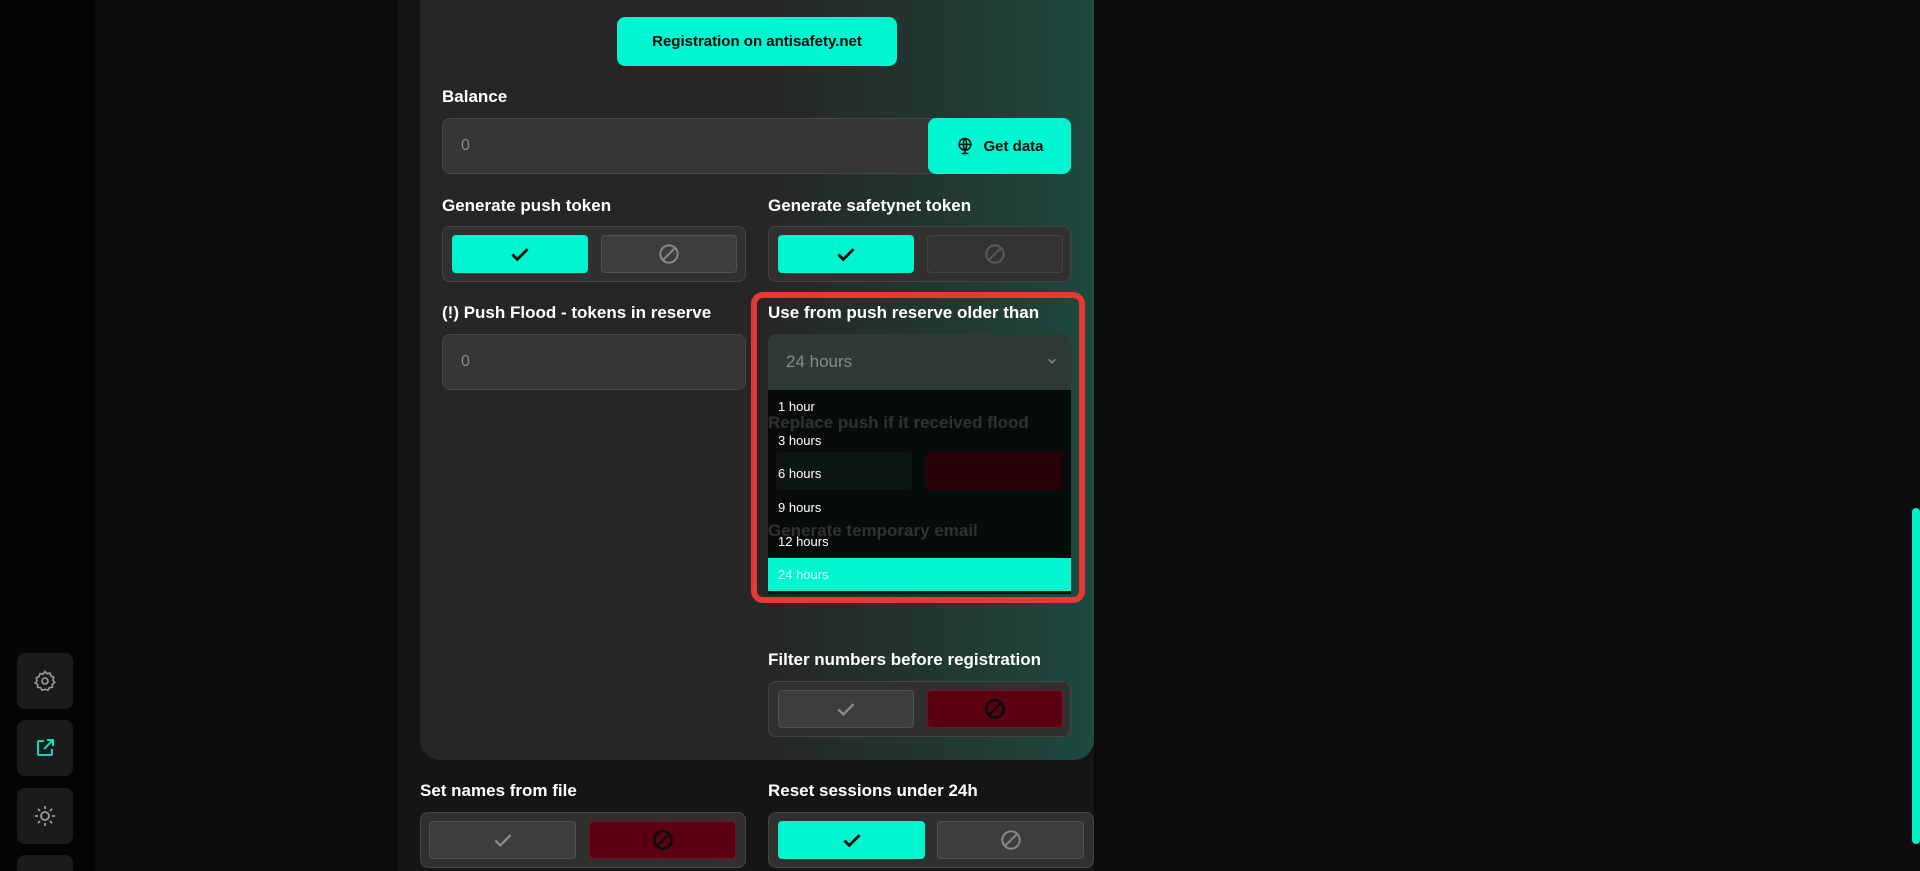 This screenshot has width=1920, height=871. What do you see at coordinates (583, 840) in the screenshot?
I see `set-names-from-file-toggle` at bounding box center [583, 840].